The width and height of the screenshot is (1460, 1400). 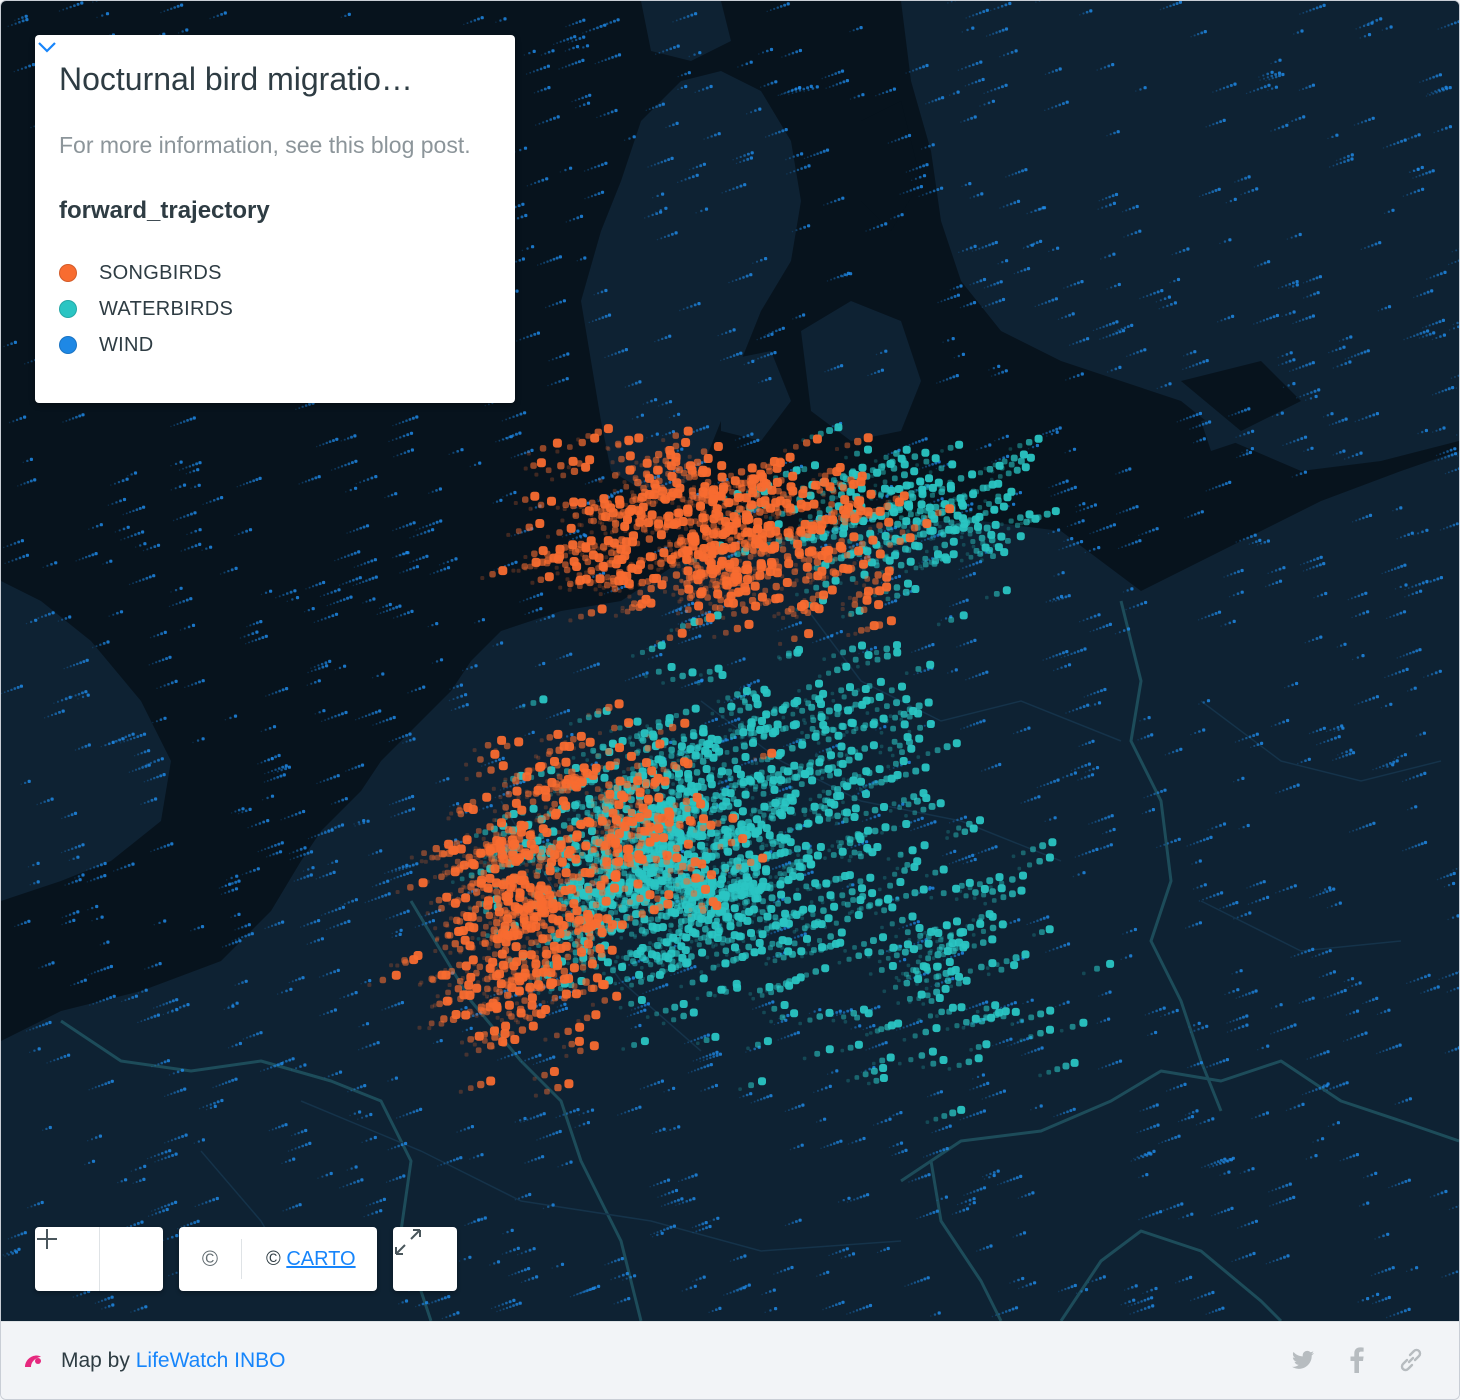 I want to click on land-zealand, so click(x=861, y=371).